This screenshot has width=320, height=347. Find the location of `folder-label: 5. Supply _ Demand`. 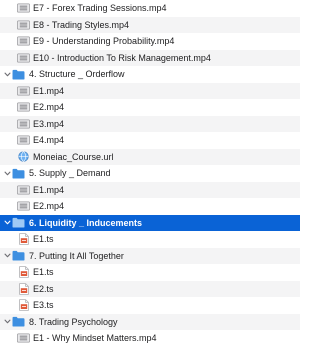

folder-label: 5. Supply _ Demand is located at coordinates (70, 173).